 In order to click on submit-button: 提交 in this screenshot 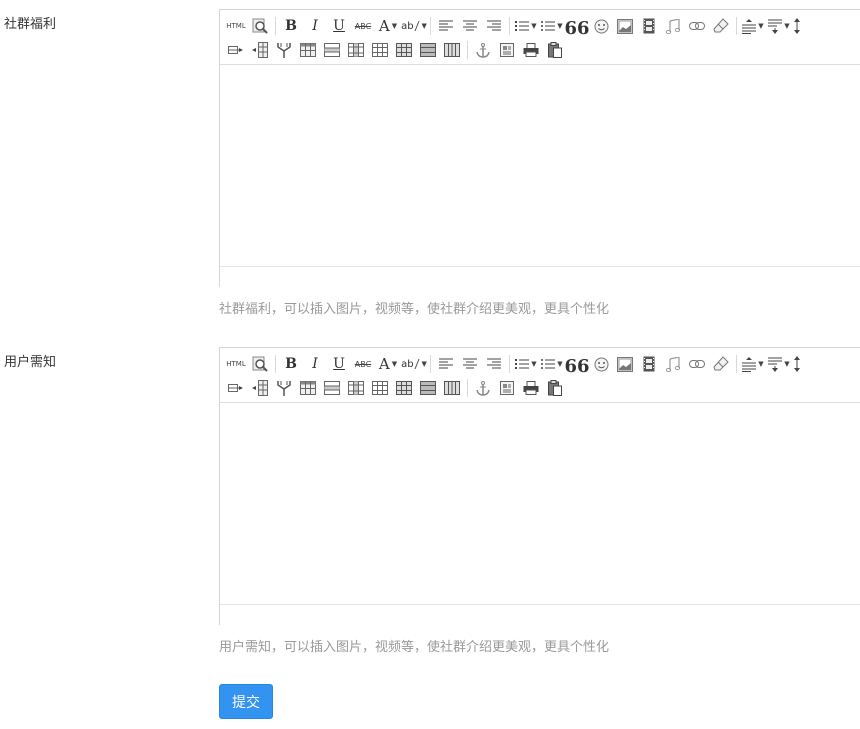, I will do `click(246, 701)`.